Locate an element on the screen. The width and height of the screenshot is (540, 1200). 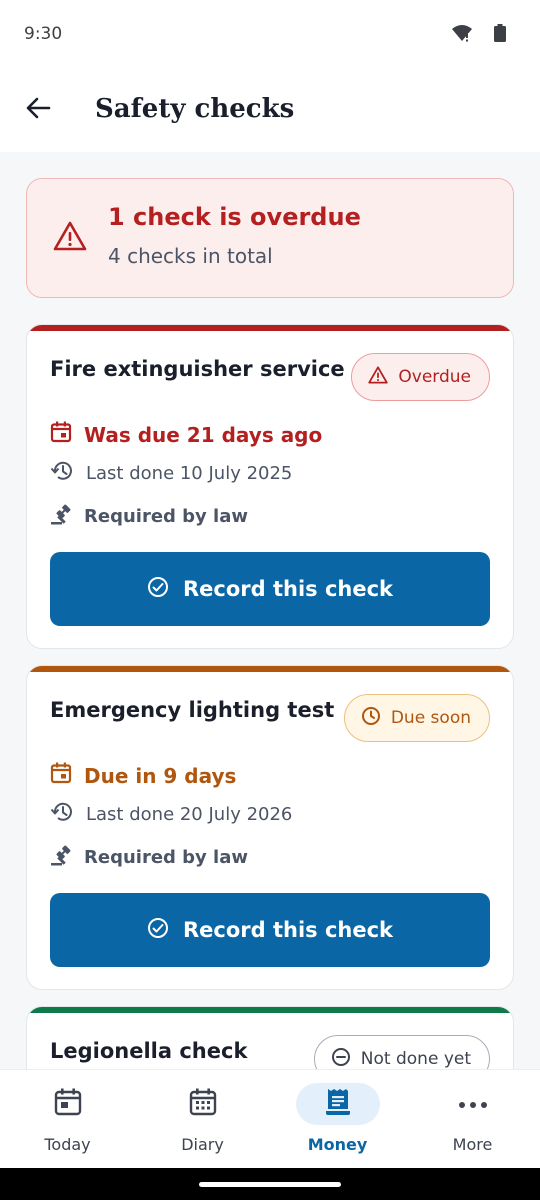
system-gesture-bar is located at coordinates (270, 1184).